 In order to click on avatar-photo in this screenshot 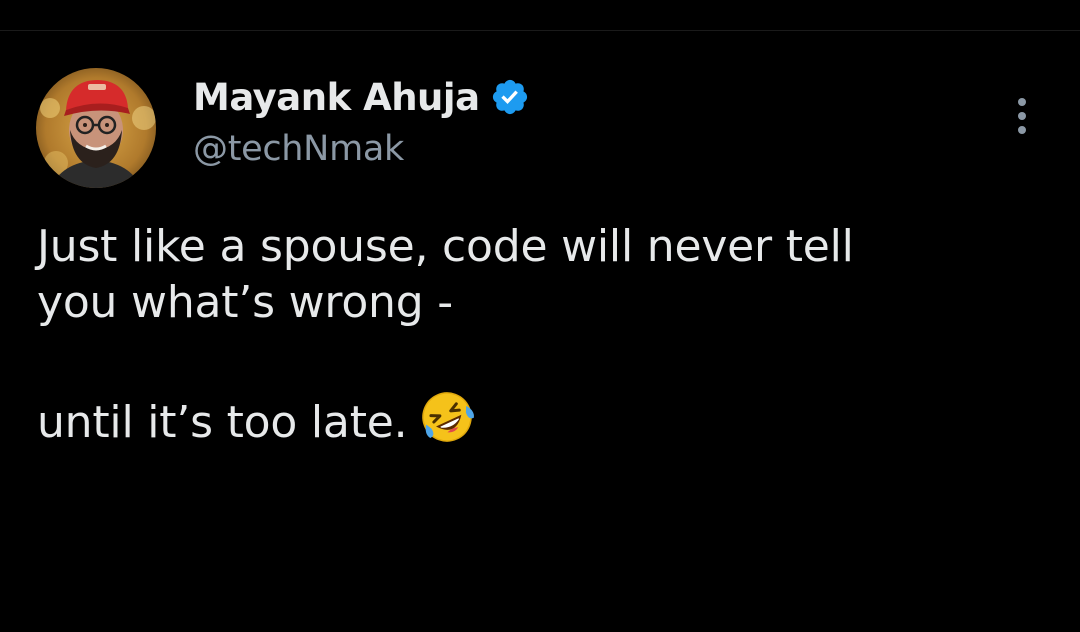, I will do `click(96, 128)`.